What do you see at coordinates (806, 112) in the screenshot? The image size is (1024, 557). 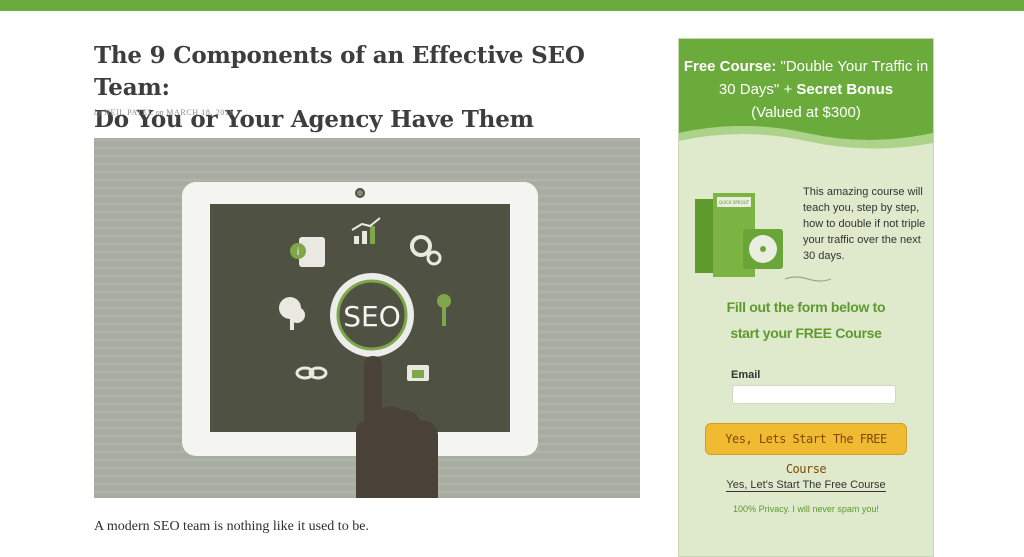 I see `header-value: (Valued at $300)` at bounding box center [806, 112].